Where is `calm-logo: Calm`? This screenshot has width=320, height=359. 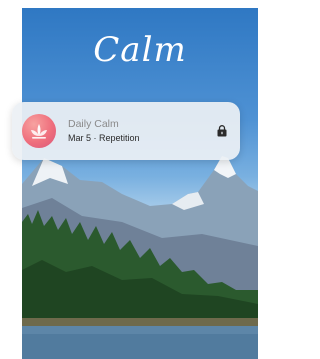
calm-logo: Calm is located at coordinates (140, 50).